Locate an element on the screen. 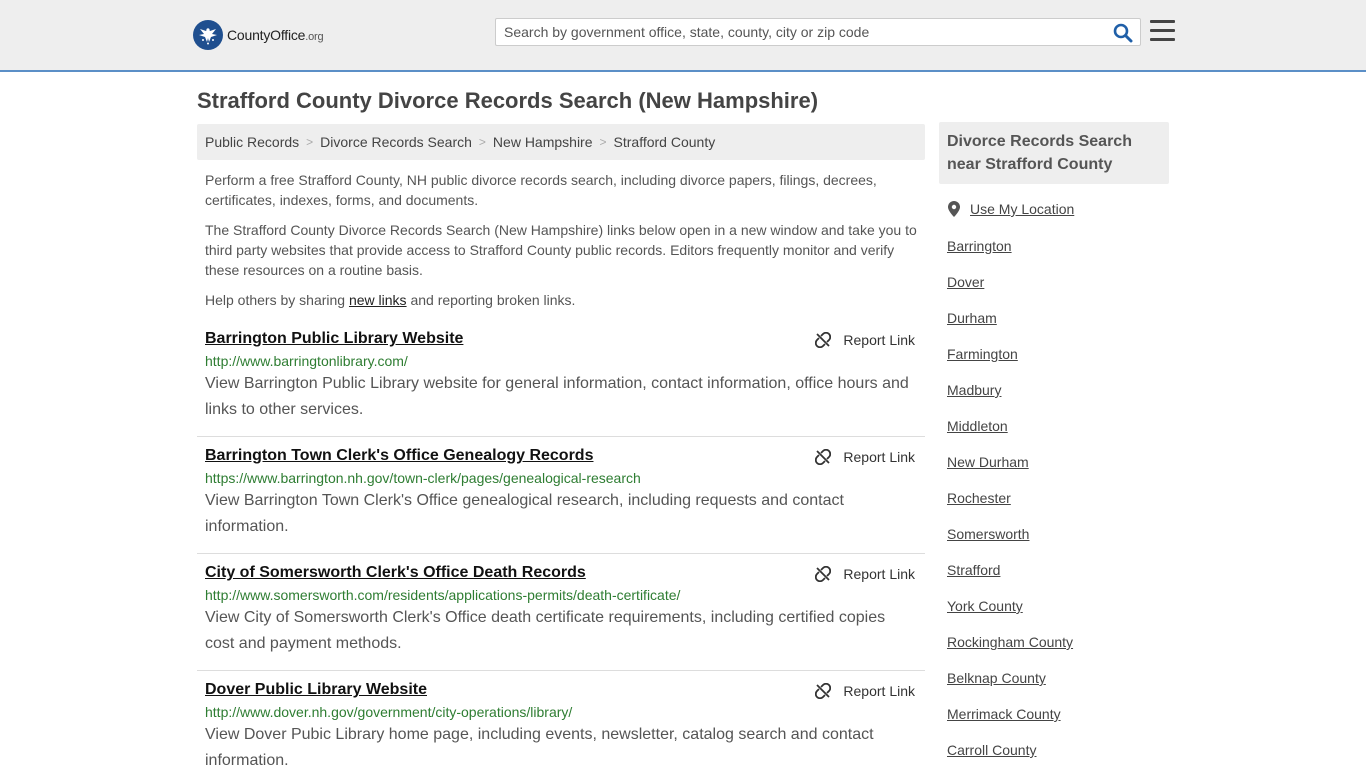  search-input is located at coordinates (801, 32).